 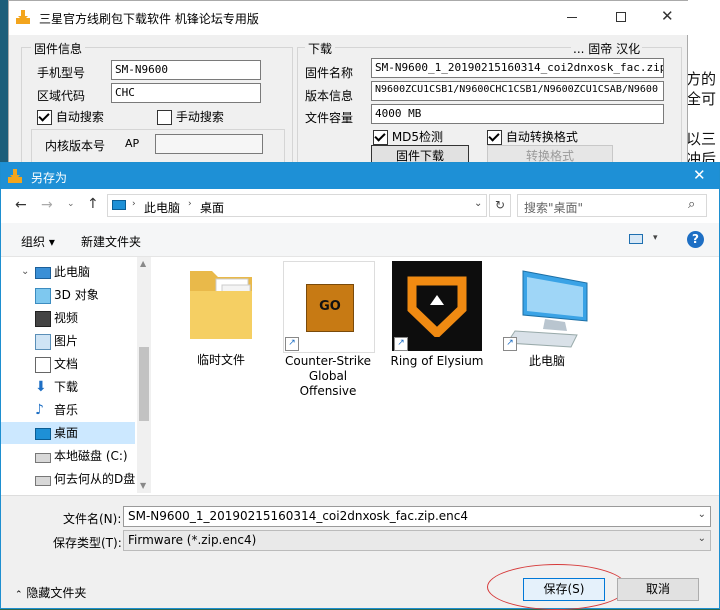 What do you see at coordinates (328, 391) in the screenshot?
I see `file-name-line: Offensive` at bounding box center [328, 391].